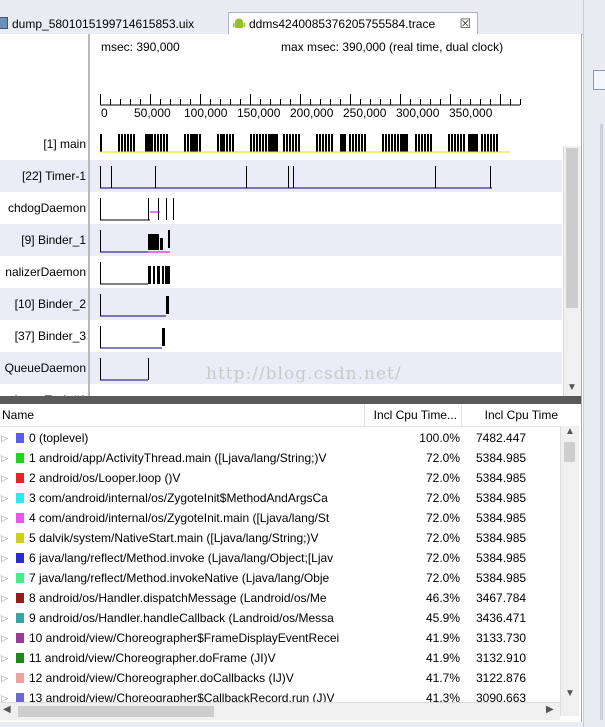 This screenshot has height=727, width=605. What do you see at coordinates (599, 80) in the screenshot?
I see `minimized-view-button` at bounding box center [599, 80].